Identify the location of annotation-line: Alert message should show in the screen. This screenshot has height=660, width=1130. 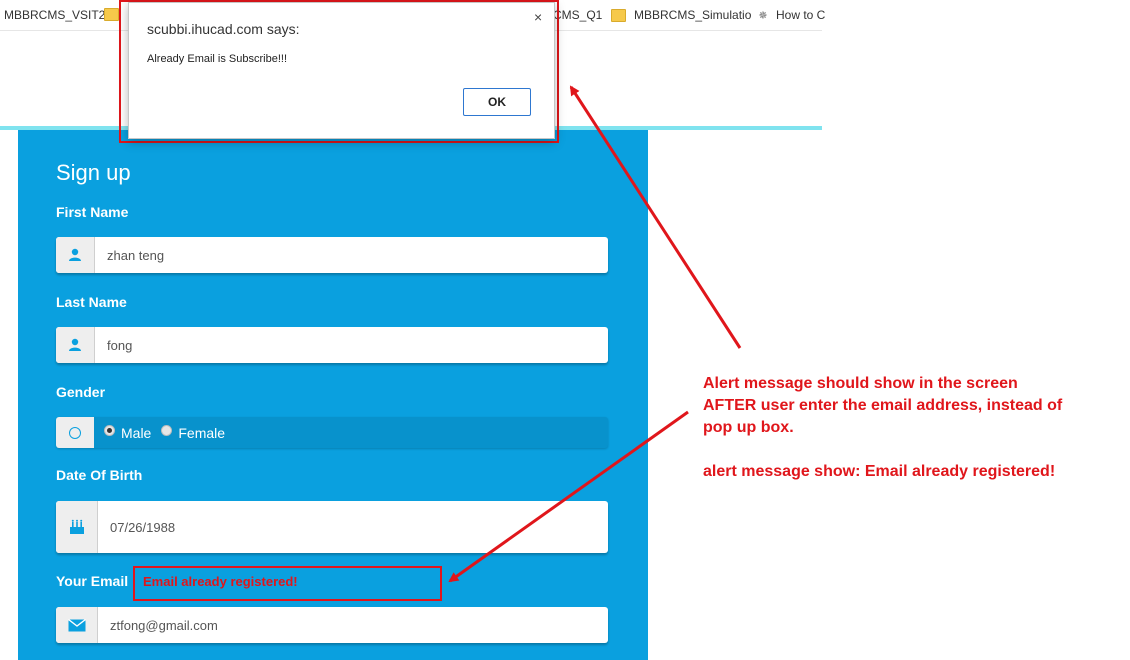
(860, 383).